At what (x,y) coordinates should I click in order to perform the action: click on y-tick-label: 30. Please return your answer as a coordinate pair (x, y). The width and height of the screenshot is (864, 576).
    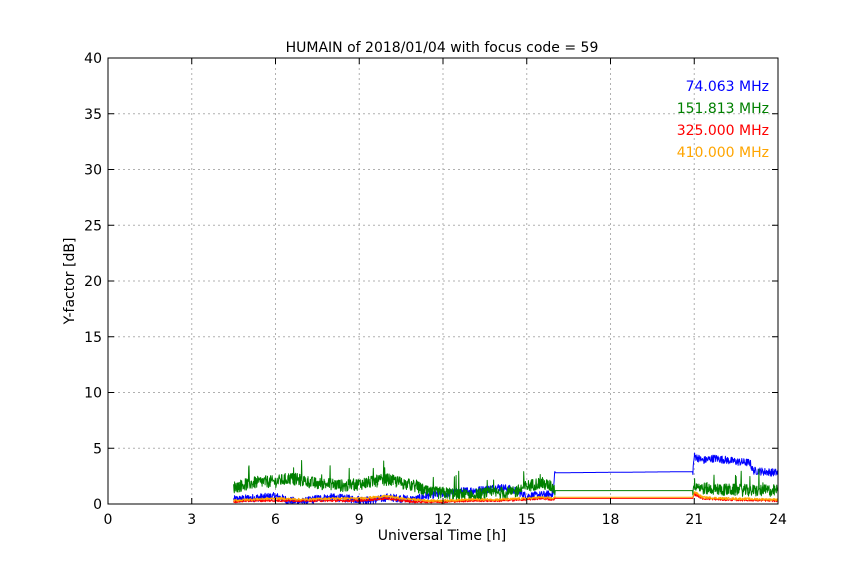
    Looking at the image, I should click on (93, 171).